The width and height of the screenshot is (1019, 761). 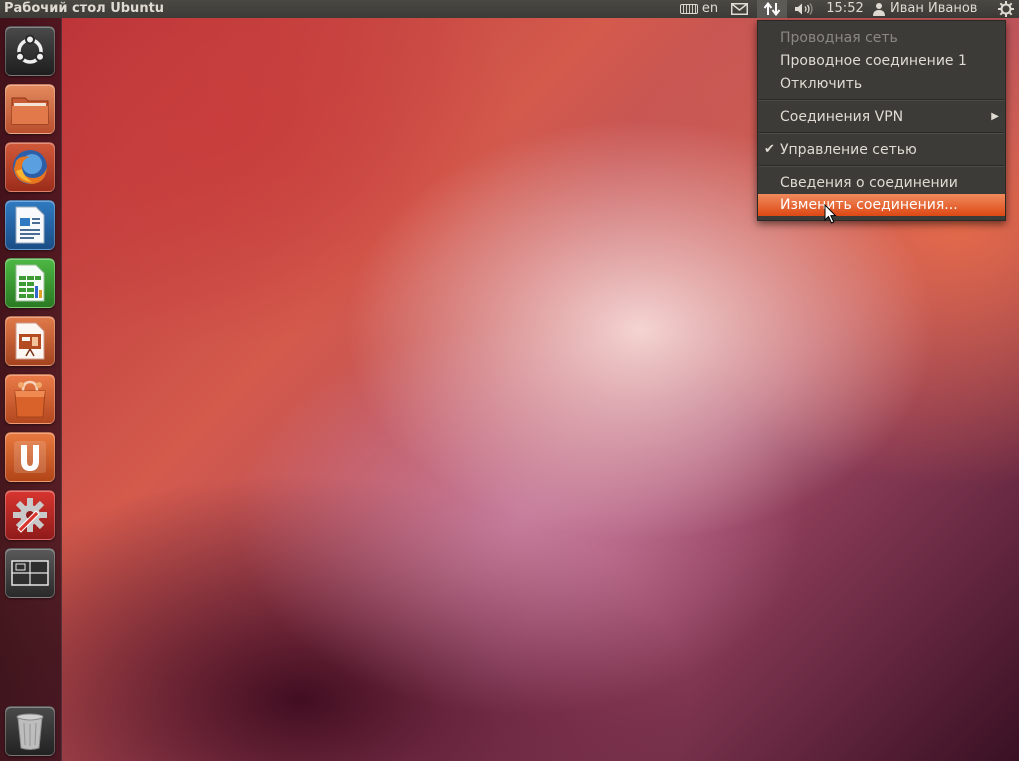 I want to click on user-icon, so click(x=879, y=9).